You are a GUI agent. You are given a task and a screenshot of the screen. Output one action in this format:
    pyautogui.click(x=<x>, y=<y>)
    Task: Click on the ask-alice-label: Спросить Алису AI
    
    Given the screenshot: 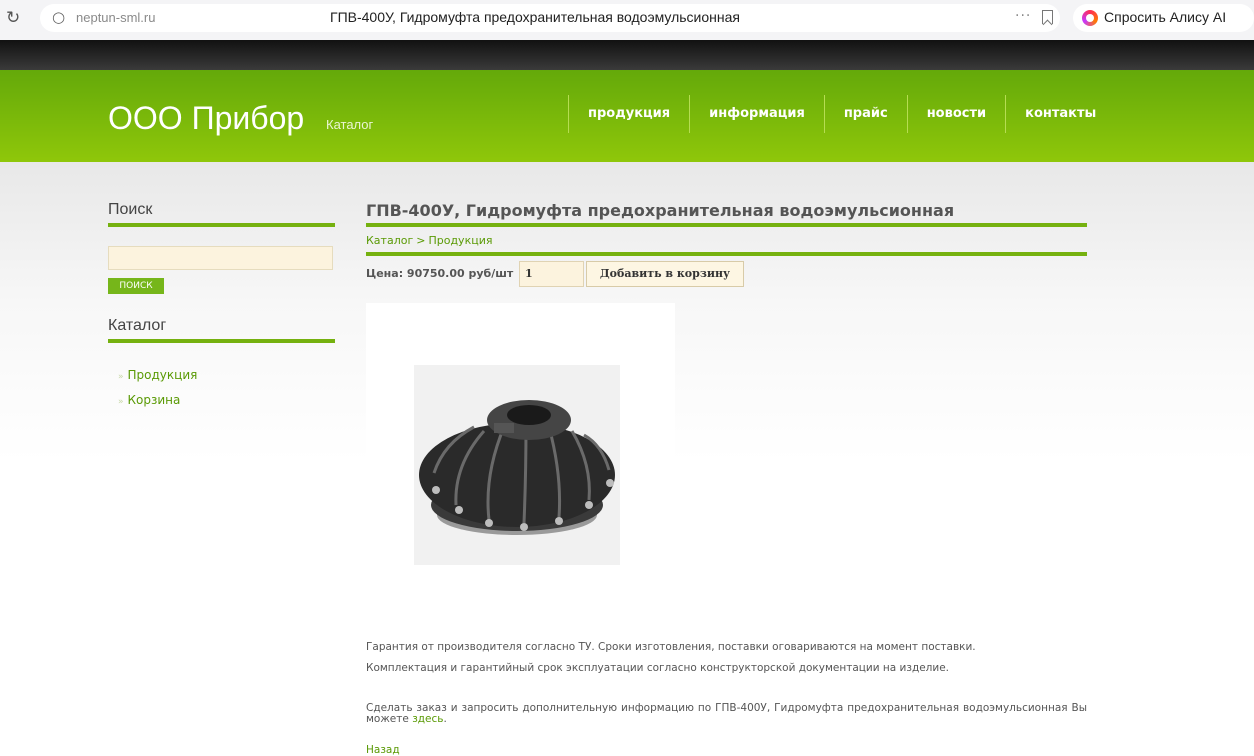 What is the action you would take?
    pyautogui.click(x=1165, y=17)
    